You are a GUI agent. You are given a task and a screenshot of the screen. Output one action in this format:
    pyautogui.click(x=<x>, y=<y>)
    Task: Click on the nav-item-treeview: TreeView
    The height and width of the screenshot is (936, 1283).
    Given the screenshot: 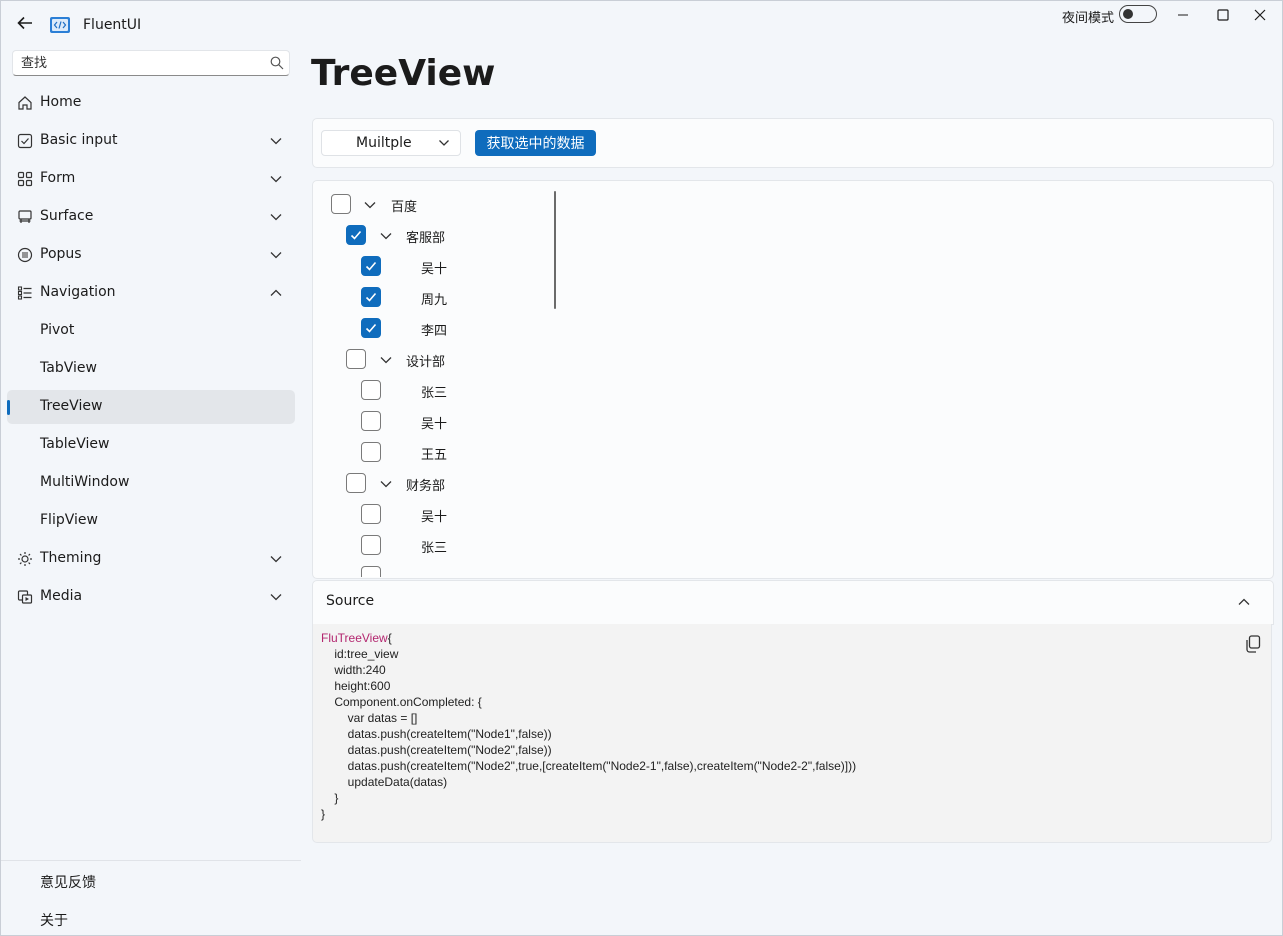 What is the action you would take?
    pyautogui.click(x=151, y=407)
    